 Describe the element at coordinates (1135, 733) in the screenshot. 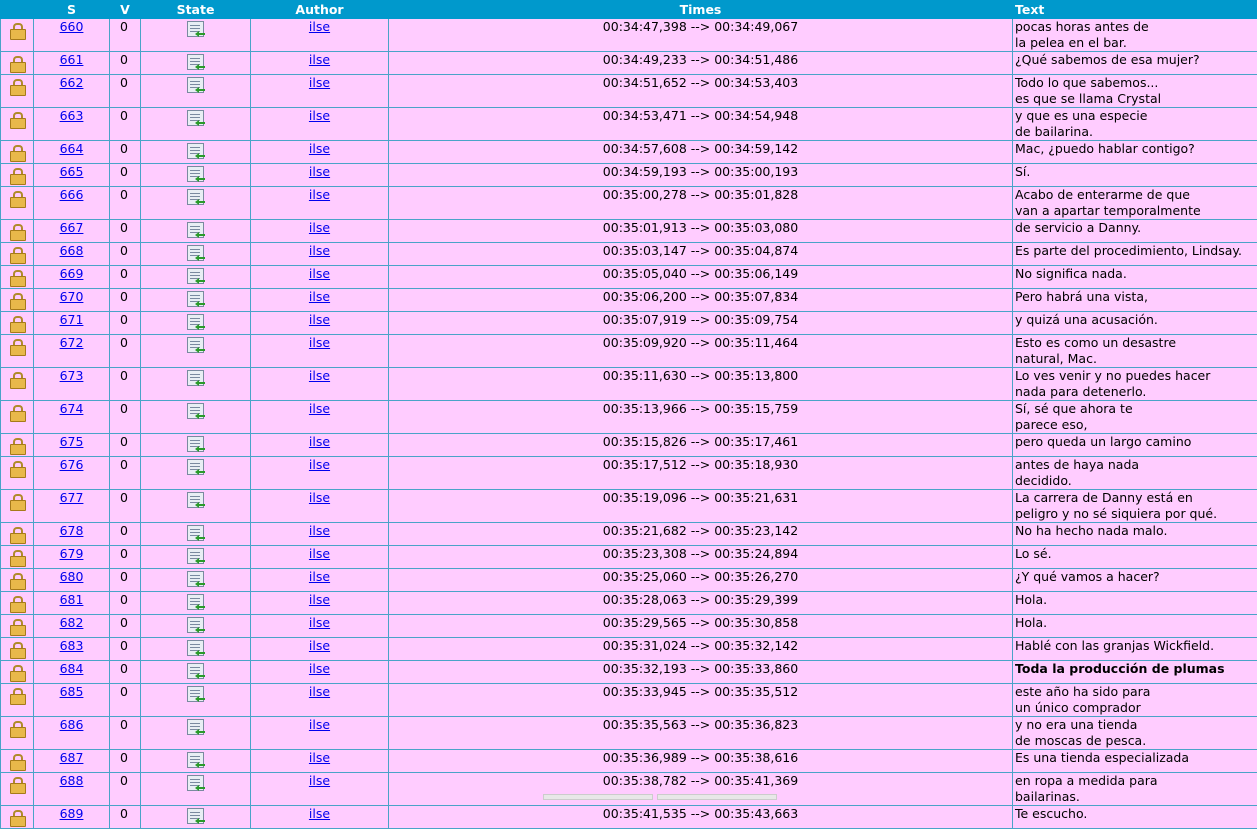

I see `row-text: y no era una tienda de moscas de pesca.` at that location.